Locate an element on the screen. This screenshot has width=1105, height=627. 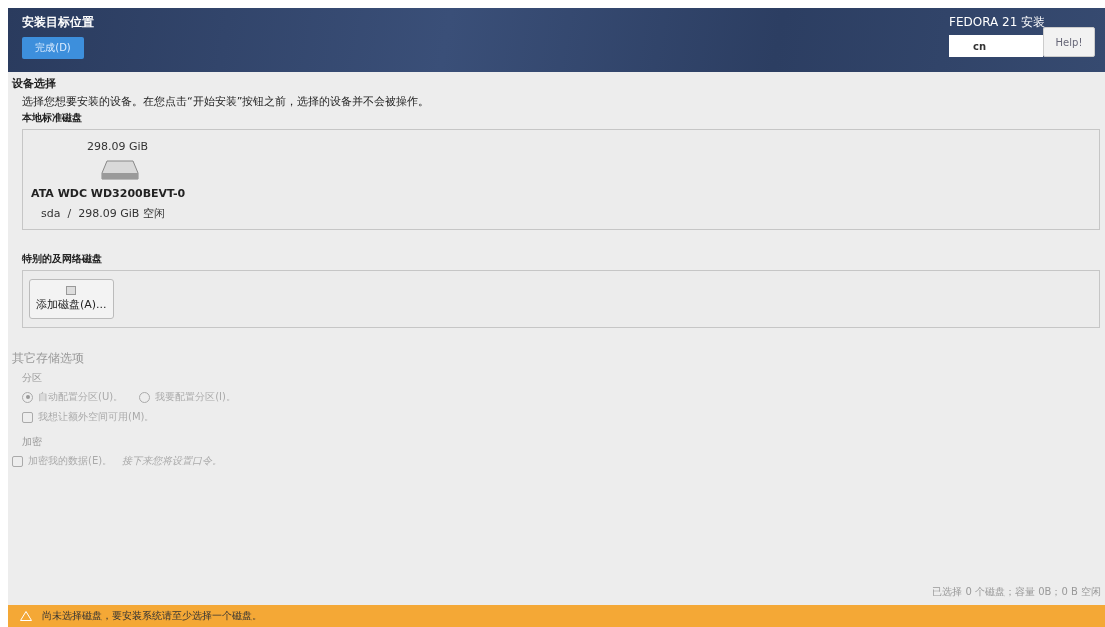
special-disks-label: 特别的及网络磁盘 is located at coordinates (62, 259).